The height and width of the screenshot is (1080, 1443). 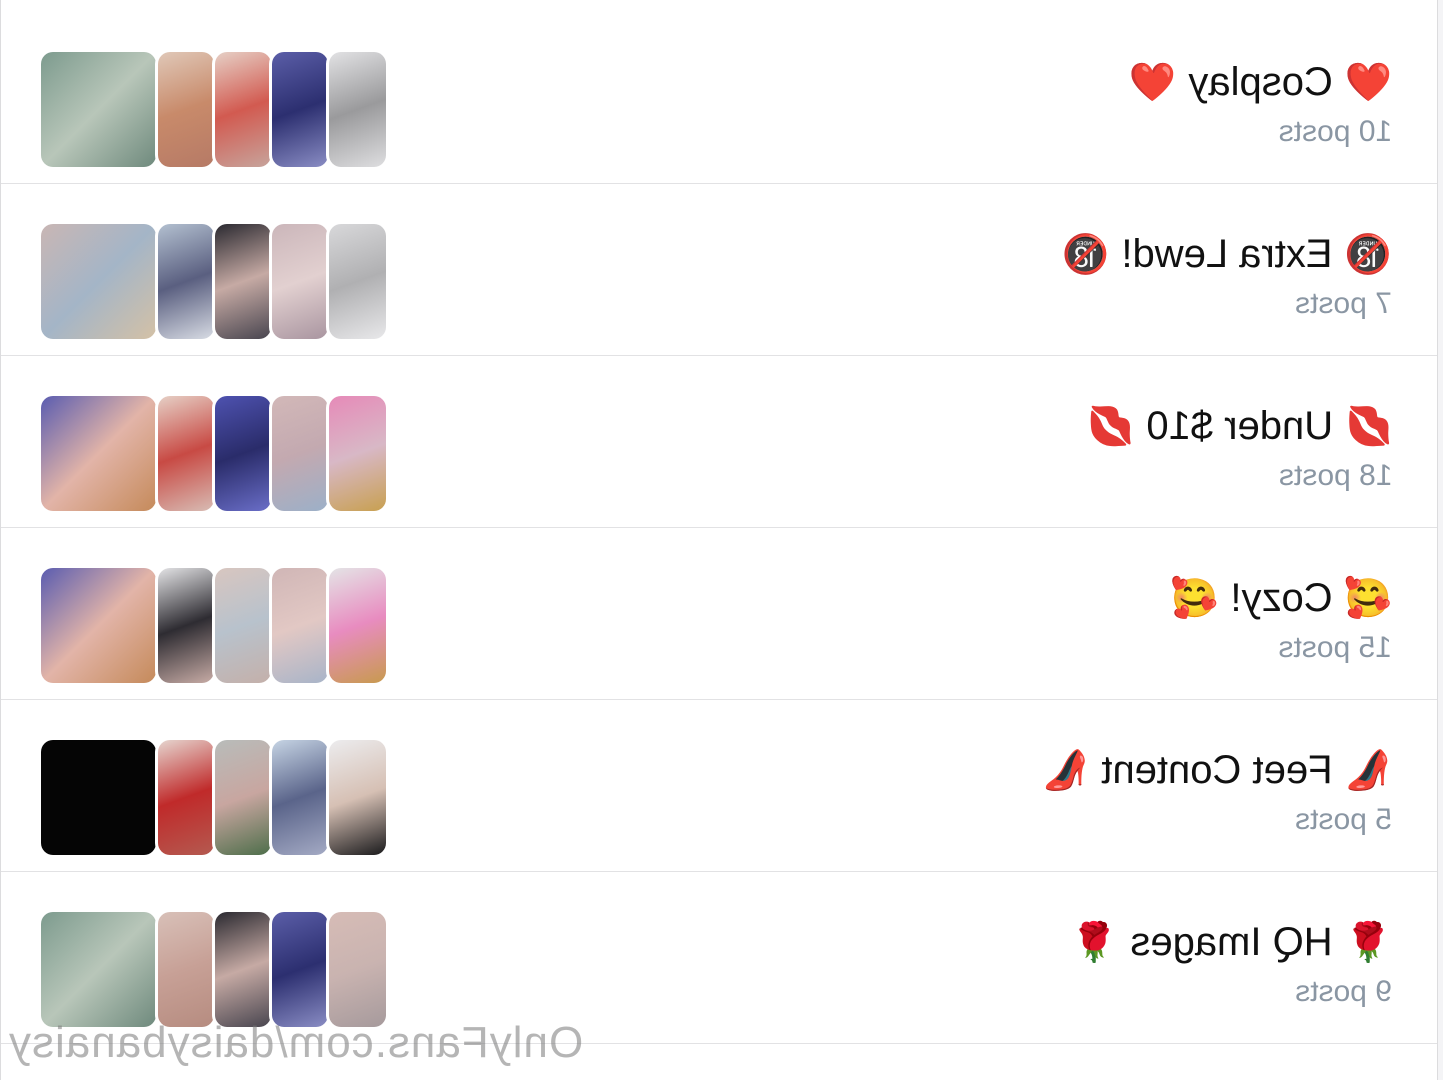 I want to click on collection-title: Feet Content, so click(x=1217, y=770).